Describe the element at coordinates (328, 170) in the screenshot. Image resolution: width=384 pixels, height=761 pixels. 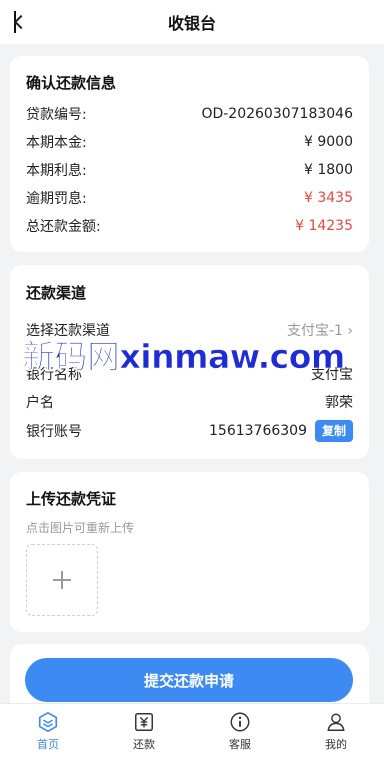
I see `info-value: ¥ 1800` at that location.